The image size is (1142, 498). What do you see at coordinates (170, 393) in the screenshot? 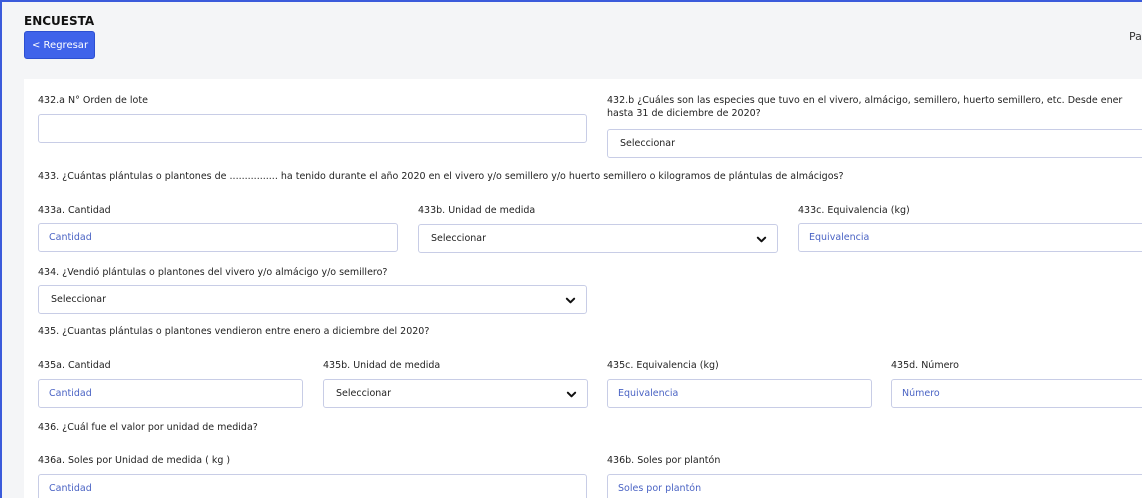
I see `q435a-input` at bounding box center [170, 393].